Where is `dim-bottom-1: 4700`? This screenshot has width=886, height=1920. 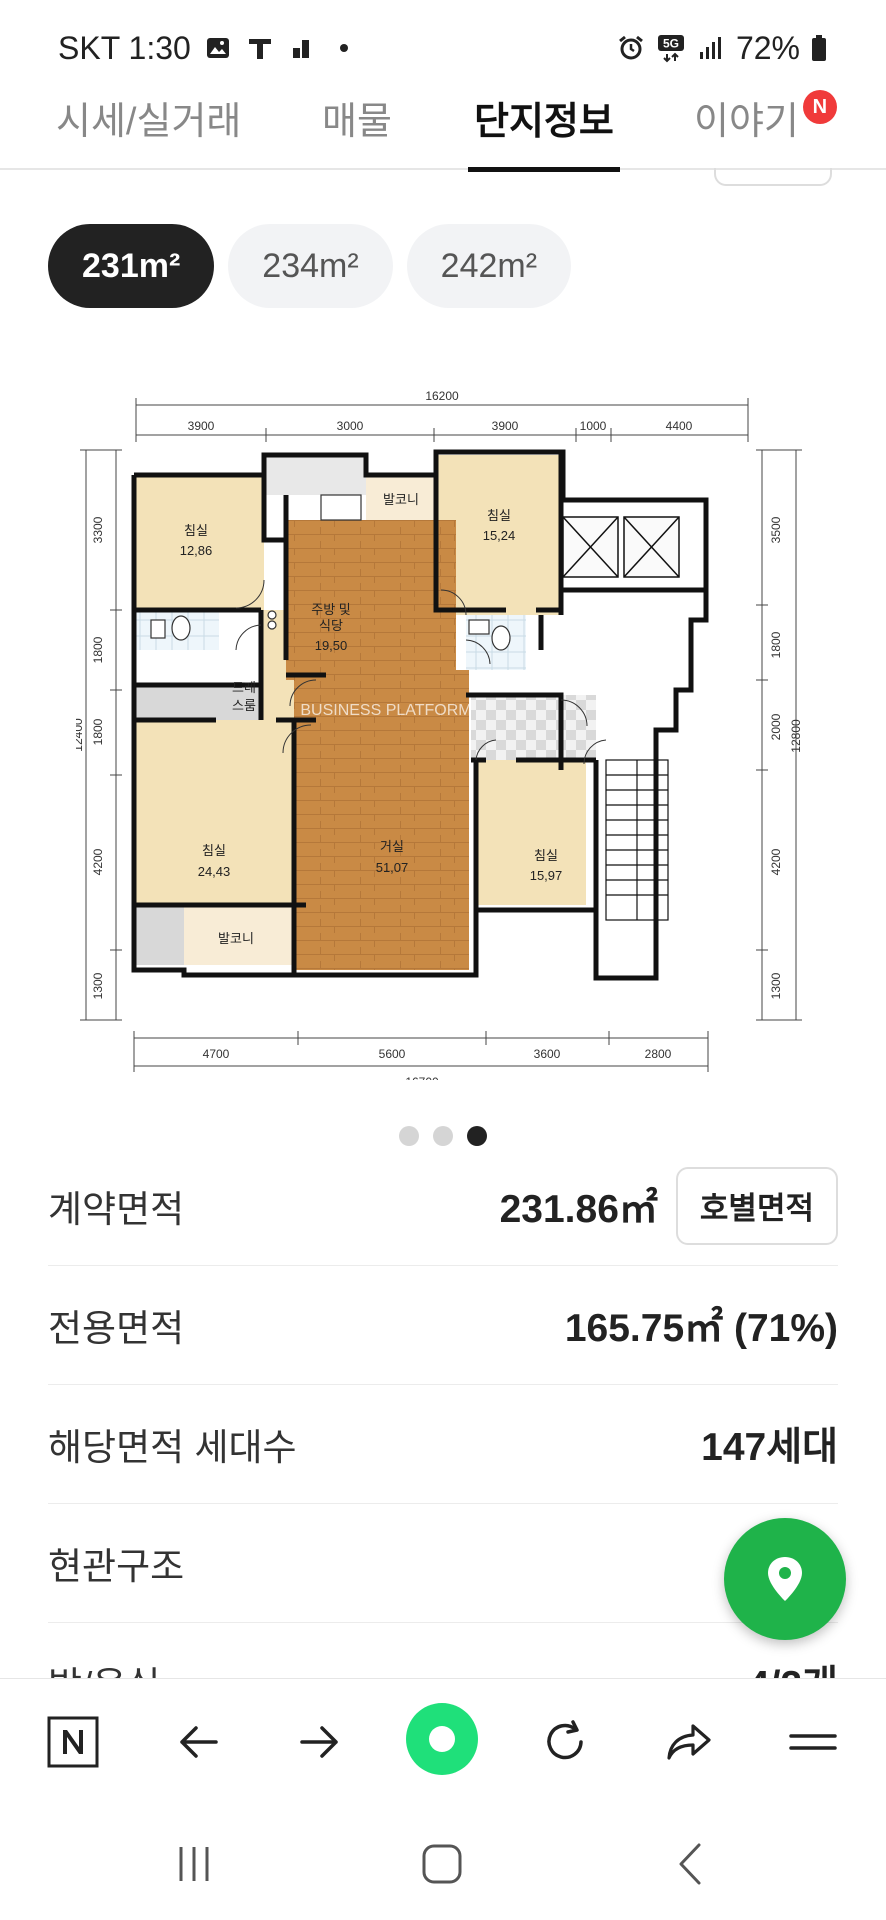
dim-bottom-1: 4700 is located at coordinates (216, 1054).